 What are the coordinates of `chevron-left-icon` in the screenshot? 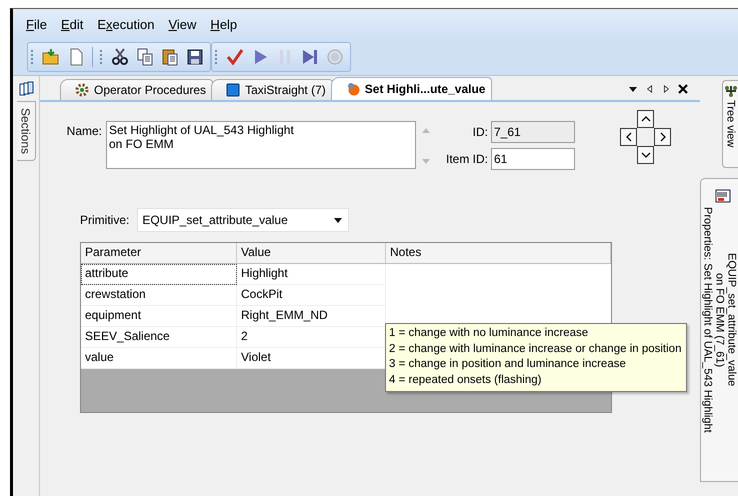 It's located at (629, 137).